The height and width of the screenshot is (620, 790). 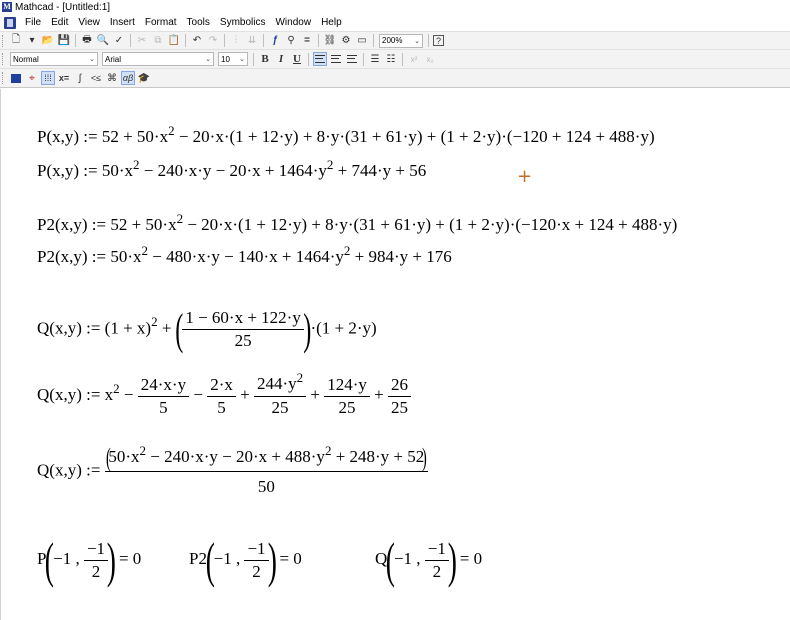 I want to click on component-wizard-icon: ⚙, so click(x=346, y=41).